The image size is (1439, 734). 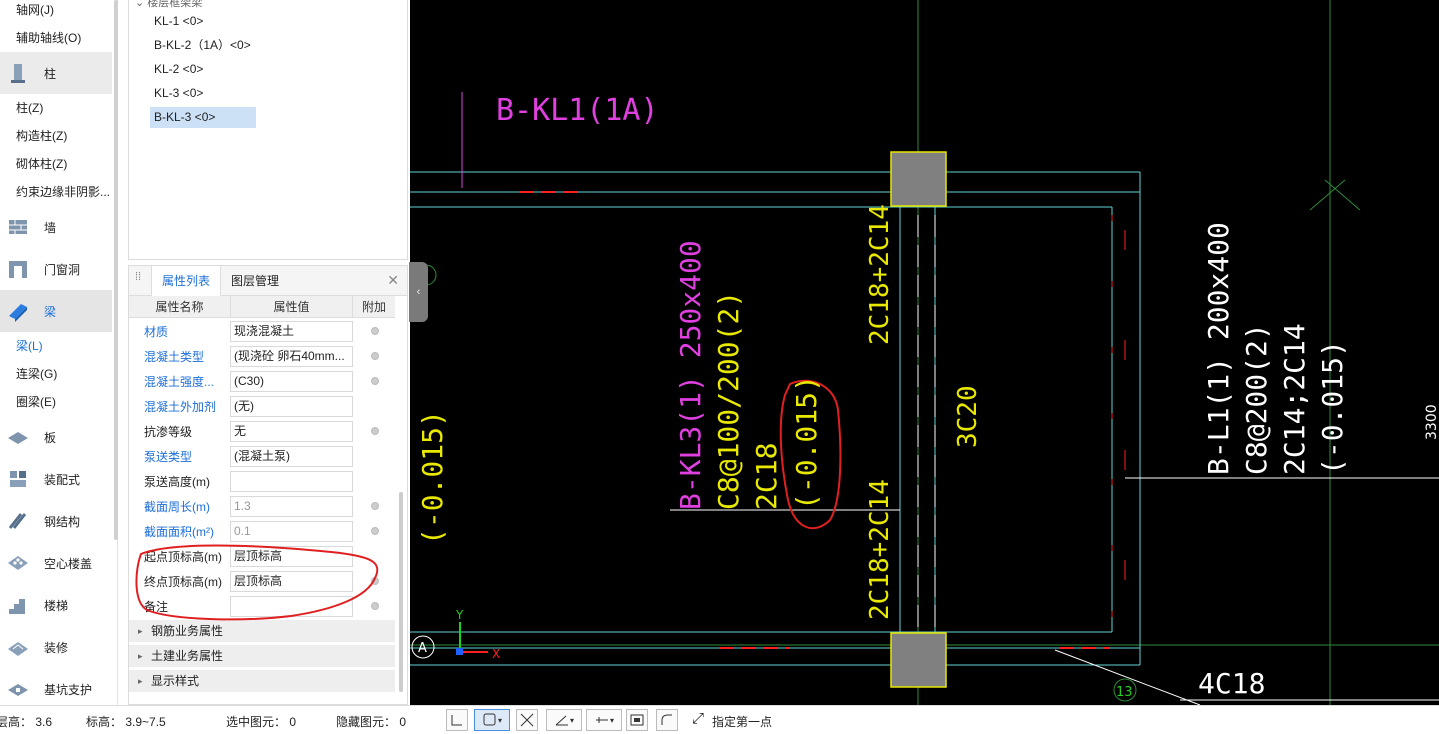 What do you see at coordinates (418, 292) in the screenshot?
I see `panel-collapse-button: ‹` at bounding box center [418, 292].